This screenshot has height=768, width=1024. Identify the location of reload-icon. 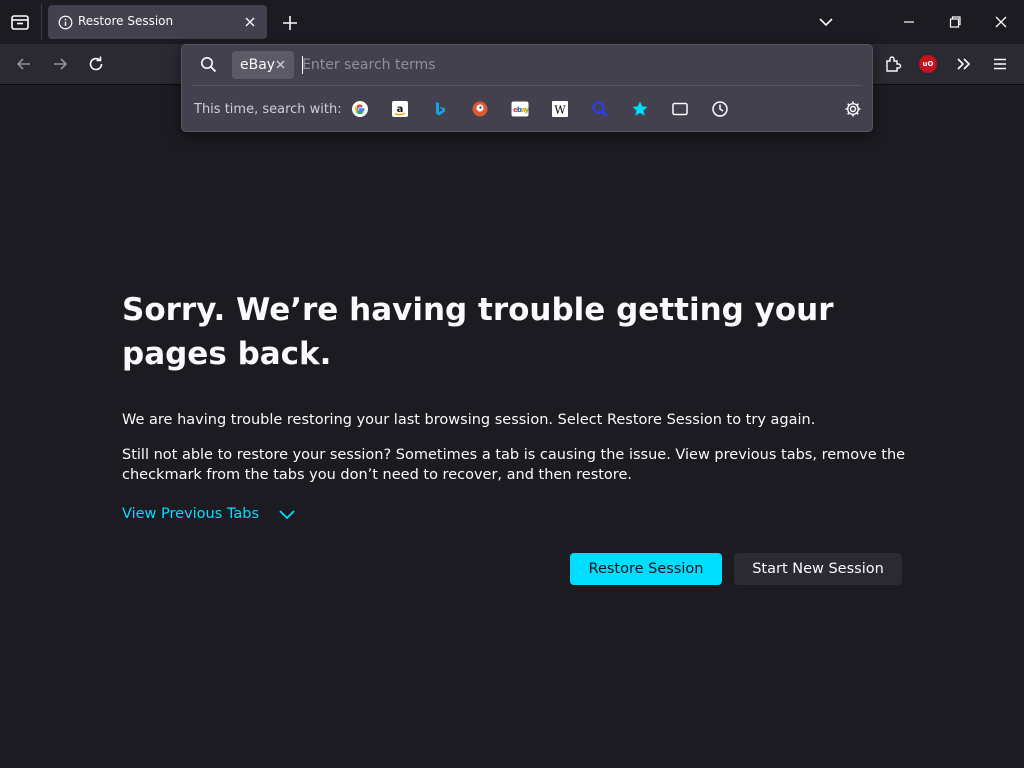
(96, 64).